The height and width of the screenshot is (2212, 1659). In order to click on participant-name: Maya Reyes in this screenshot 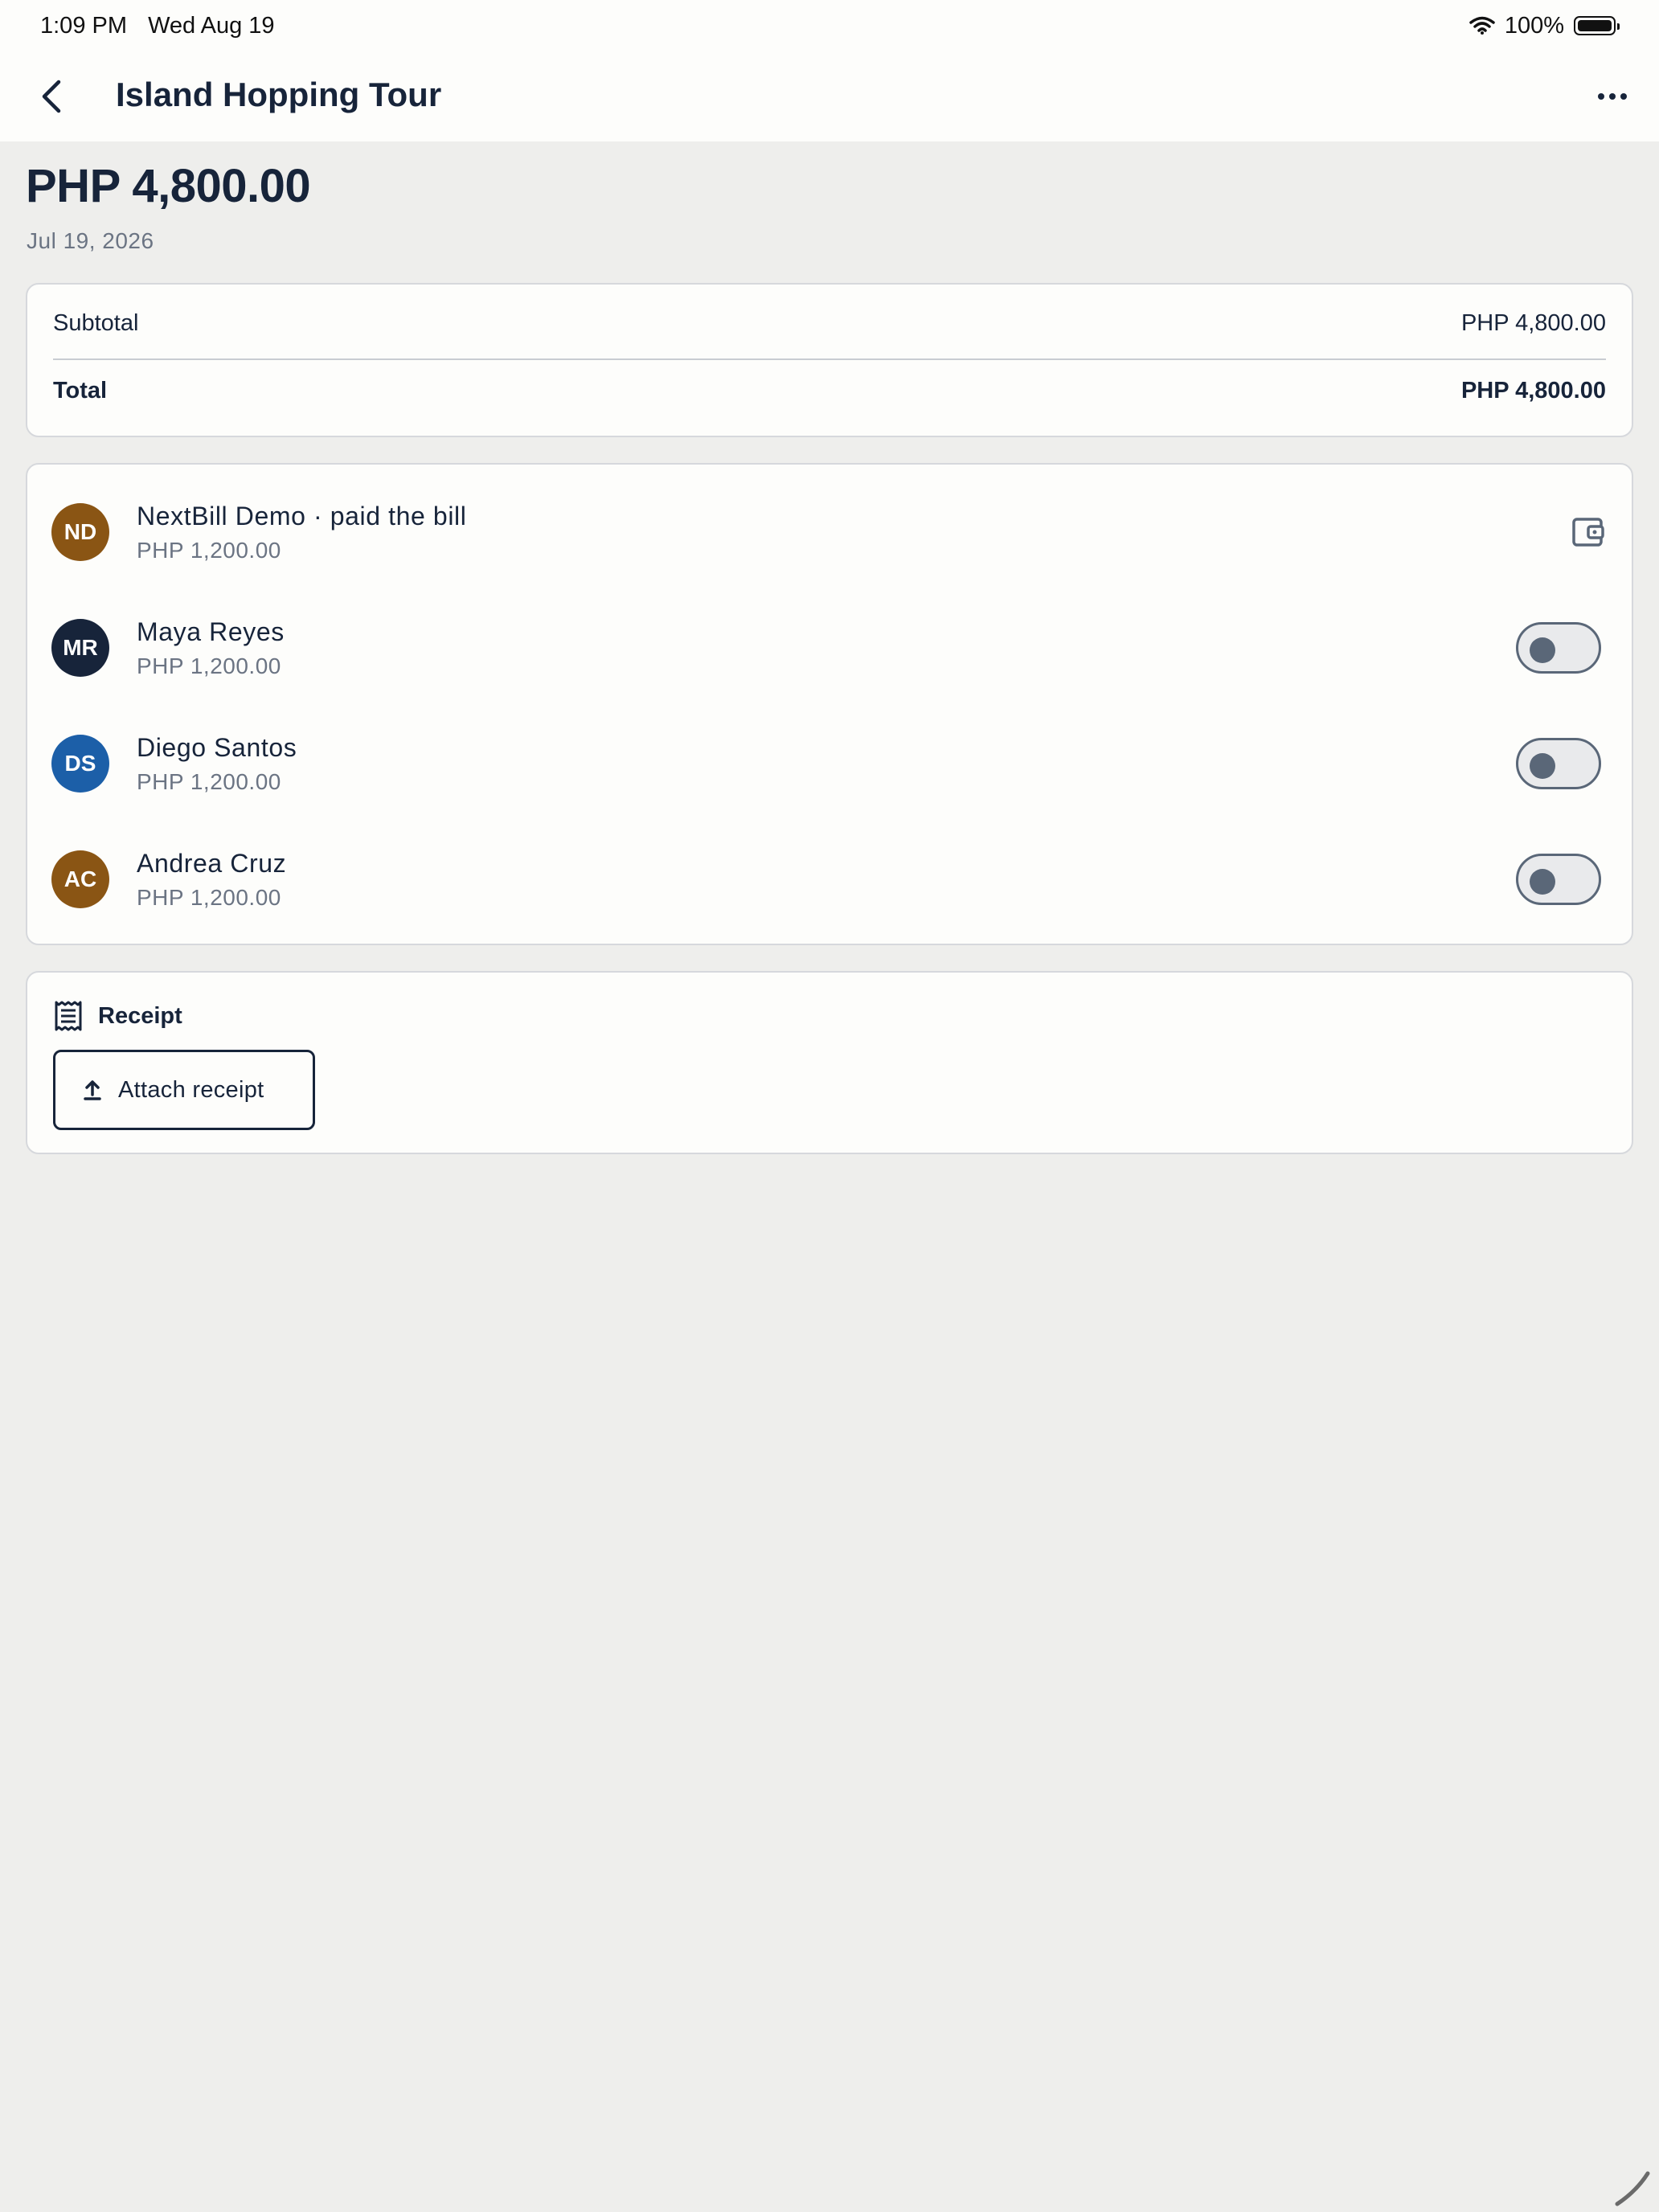, I will do `click(211, 631)`.